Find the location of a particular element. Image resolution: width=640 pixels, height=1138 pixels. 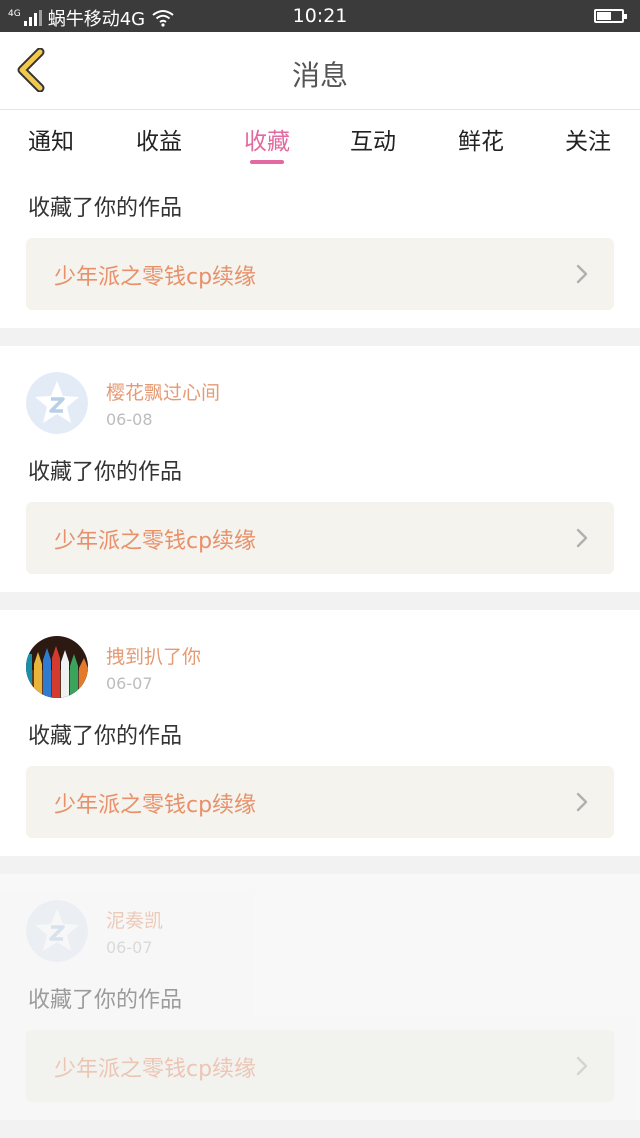

tab-flowers: 鲜花 is located at coordinates (481, 139).